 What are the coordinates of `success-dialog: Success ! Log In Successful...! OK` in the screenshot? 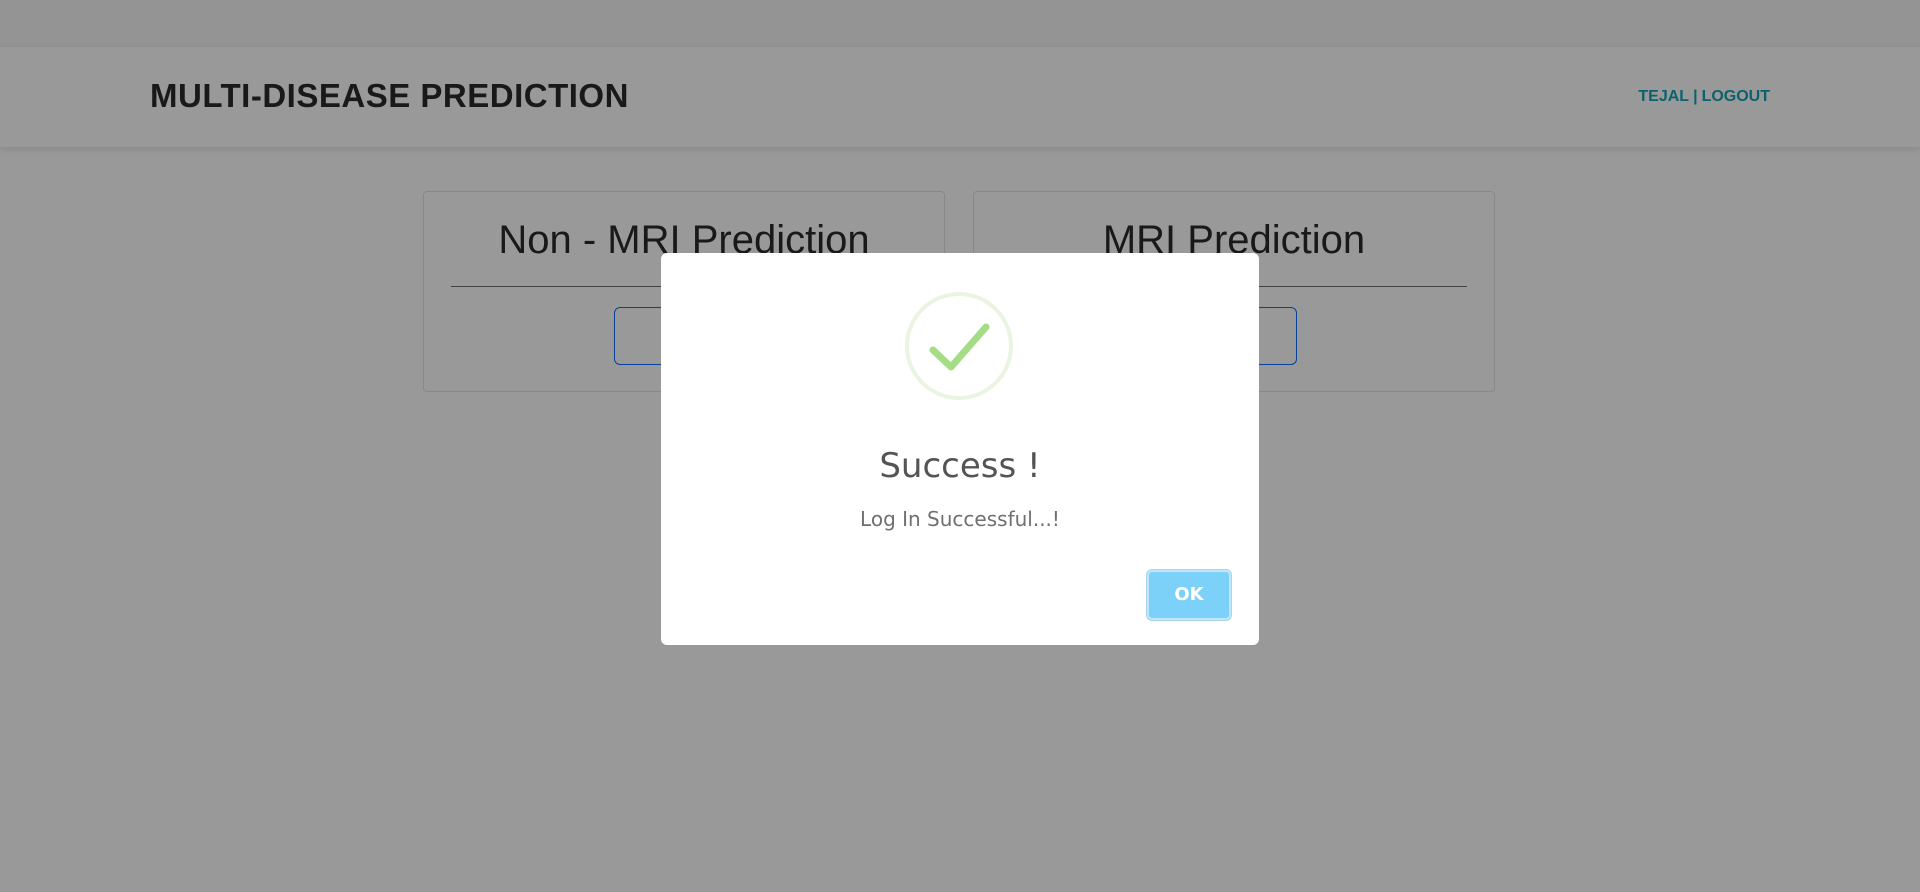 It's located at (960, 449).